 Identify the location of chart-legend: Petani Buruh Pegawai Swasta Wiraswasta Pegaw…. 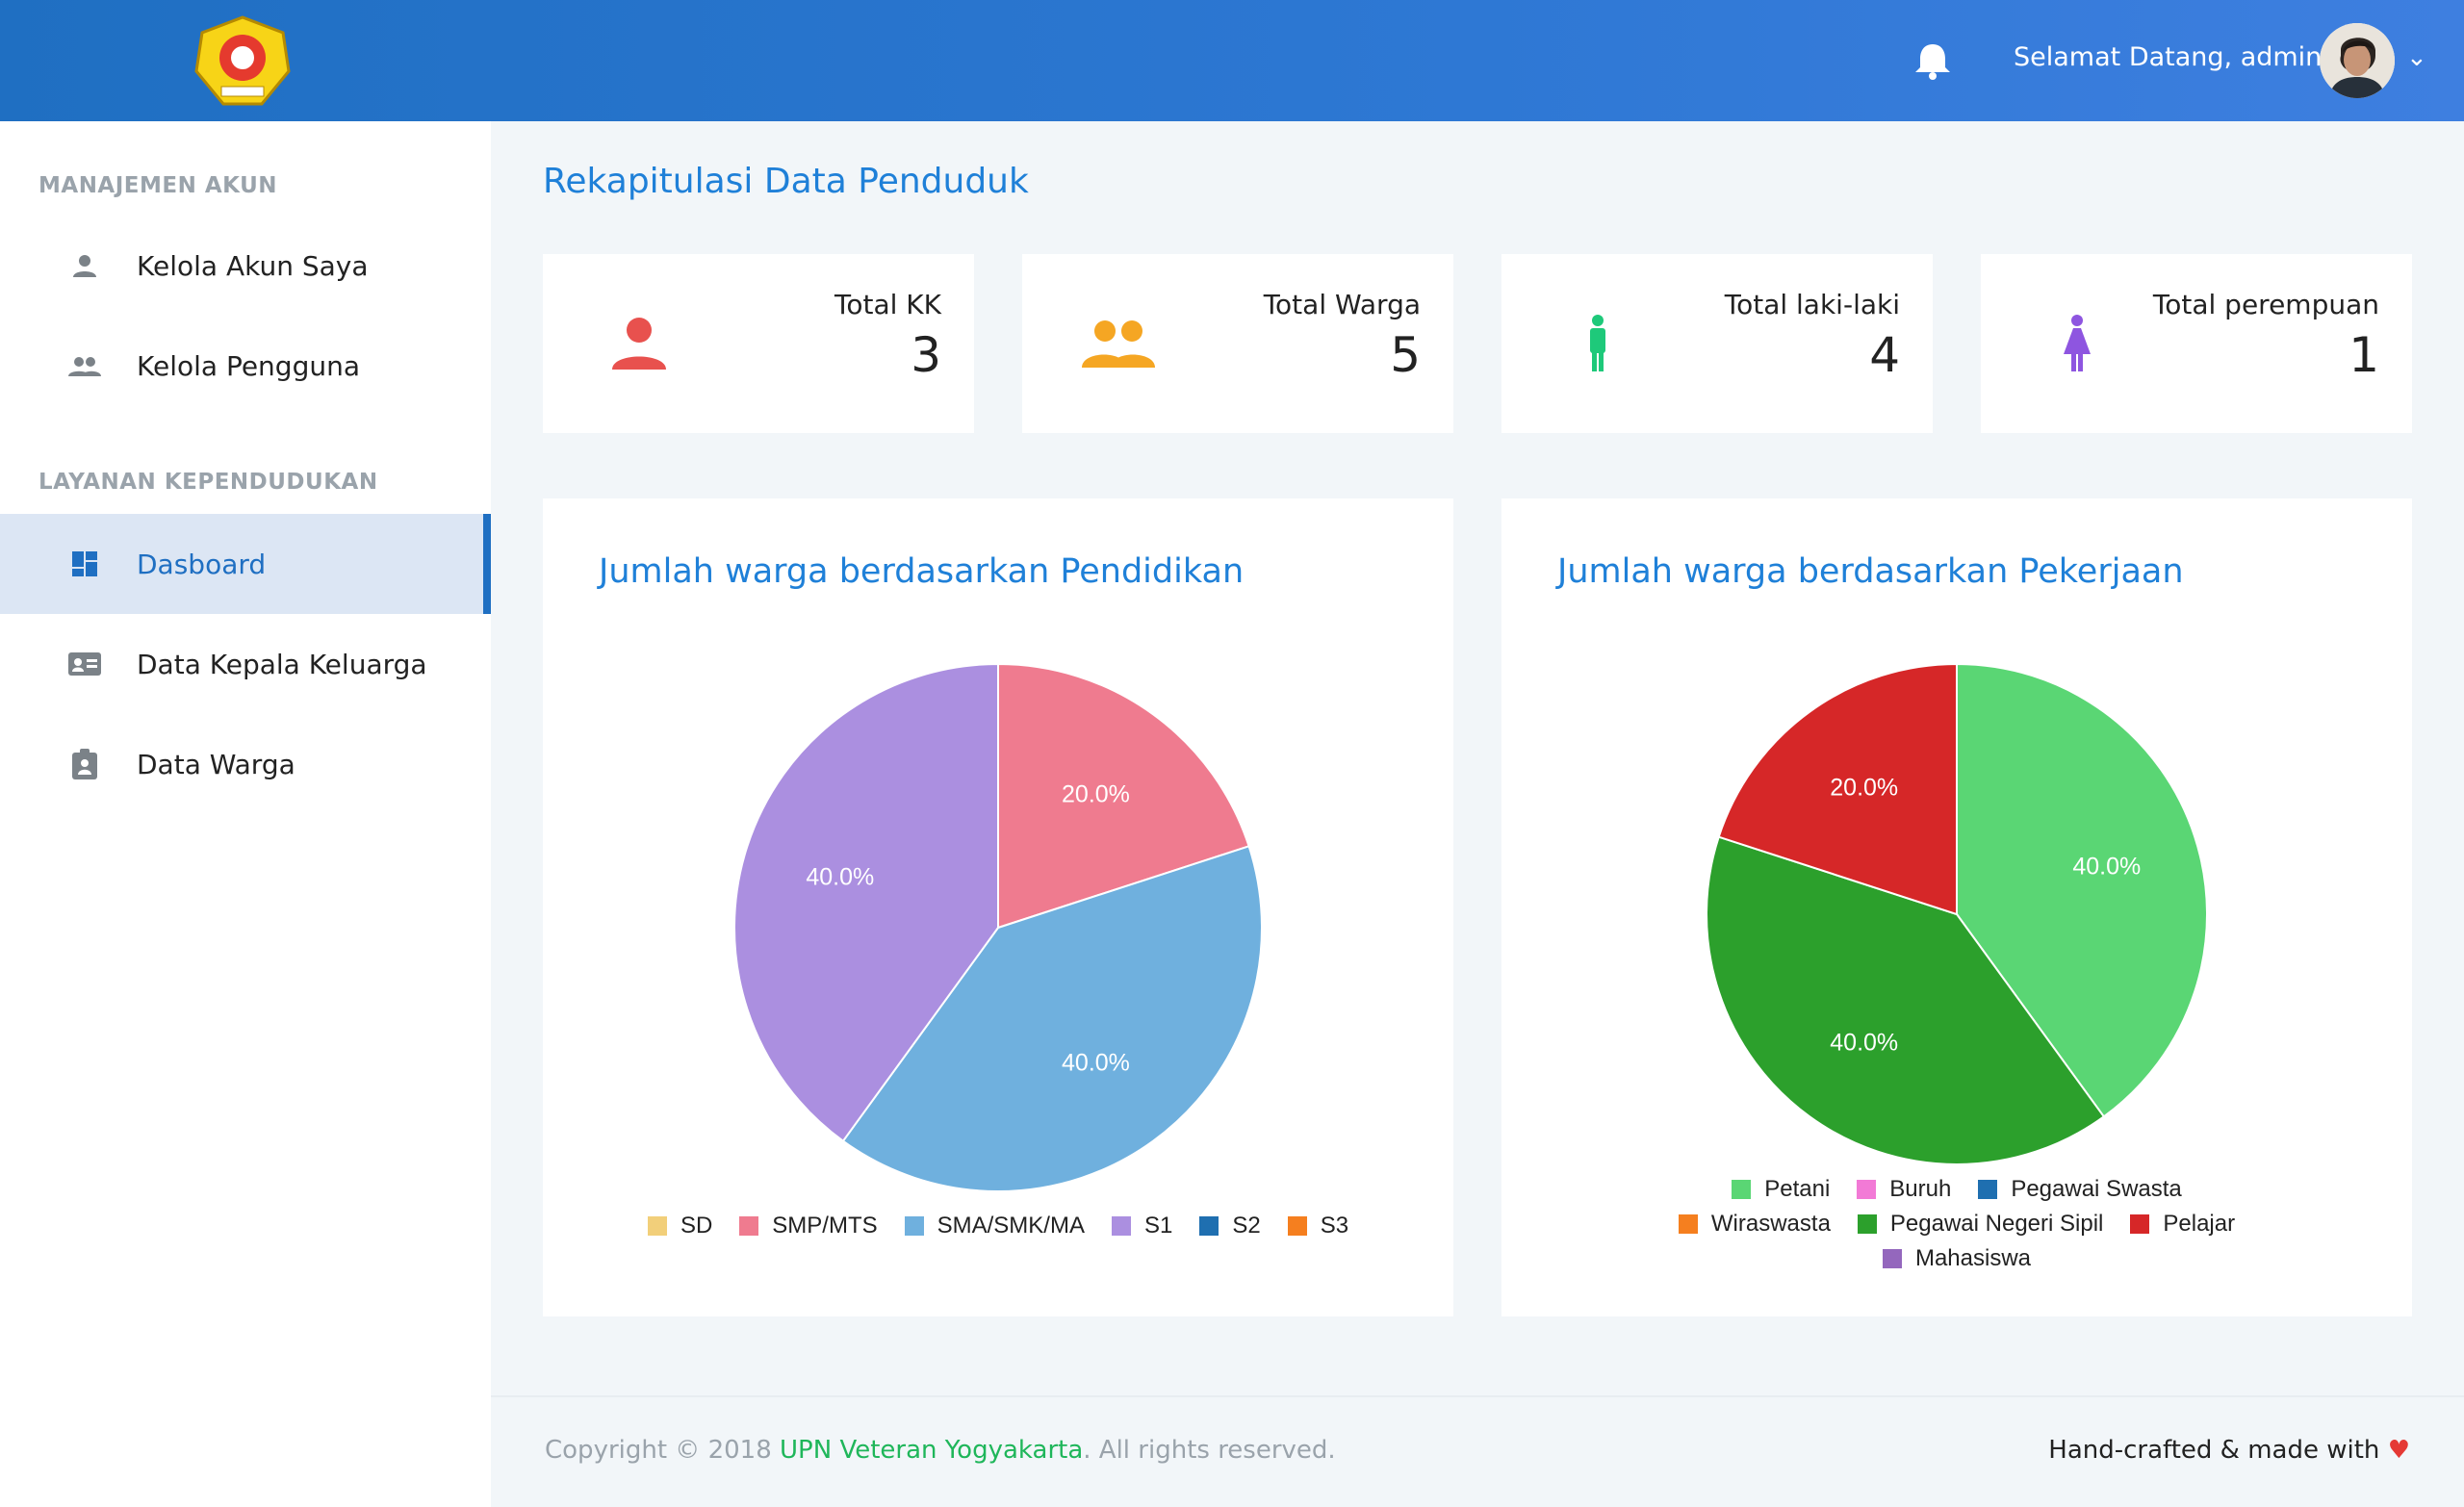
(1957, 1224).